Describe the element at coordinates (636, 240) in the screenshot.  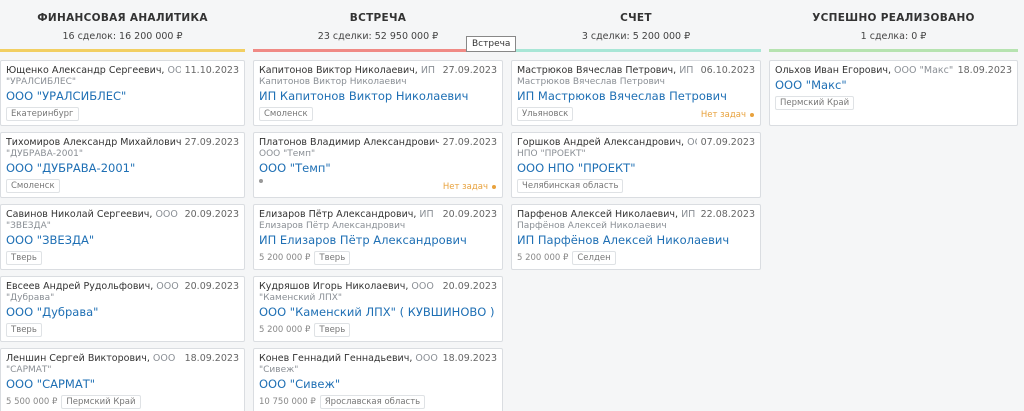
I see `deal-title-link: ИП Парфёнов Алексей Николаевич` at that location.